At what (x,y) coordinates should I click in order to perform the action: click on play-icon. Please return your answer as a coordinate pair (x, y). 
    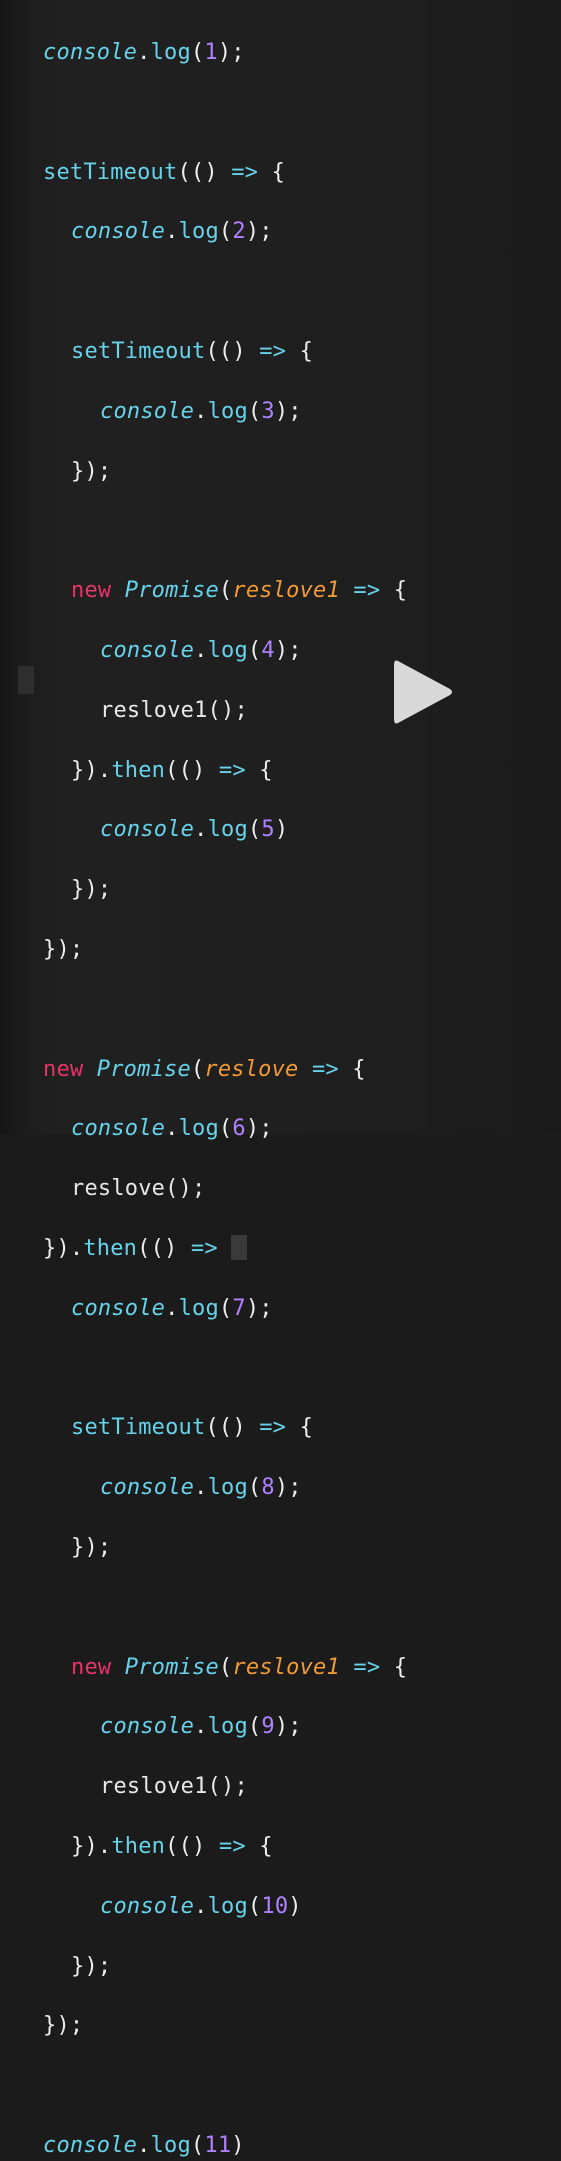
    Looking at the image, I should click on (423, 692).